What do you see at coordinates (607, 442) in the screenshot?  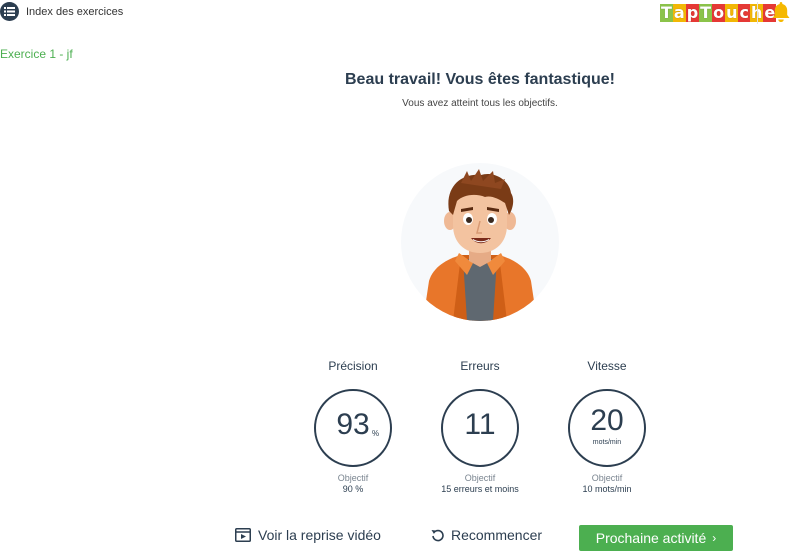 I see `speed-unit: mots/min` at bounding box center [607, 442].